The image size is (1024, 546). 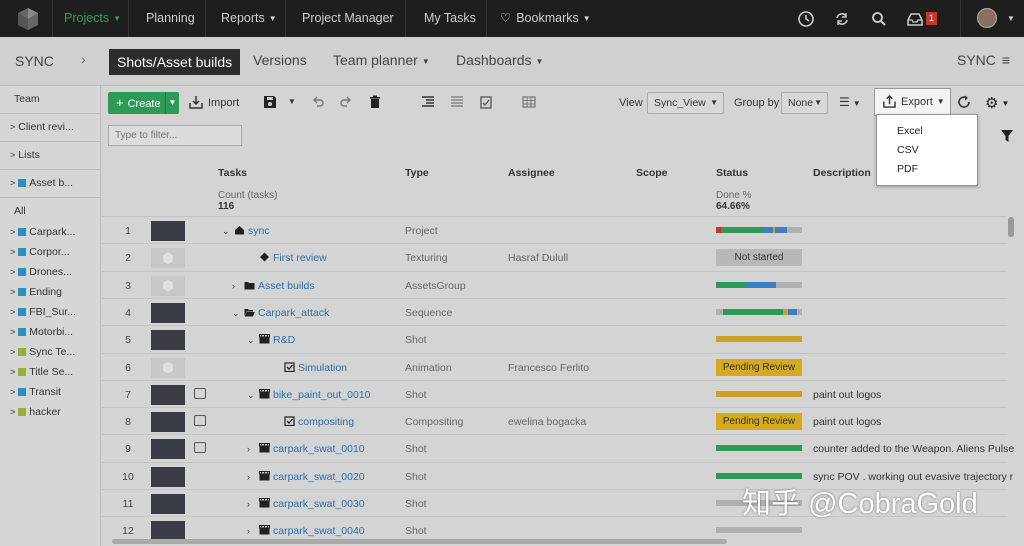 I want to click on sidebar-item: > Ending, so click(x=54, y=292).